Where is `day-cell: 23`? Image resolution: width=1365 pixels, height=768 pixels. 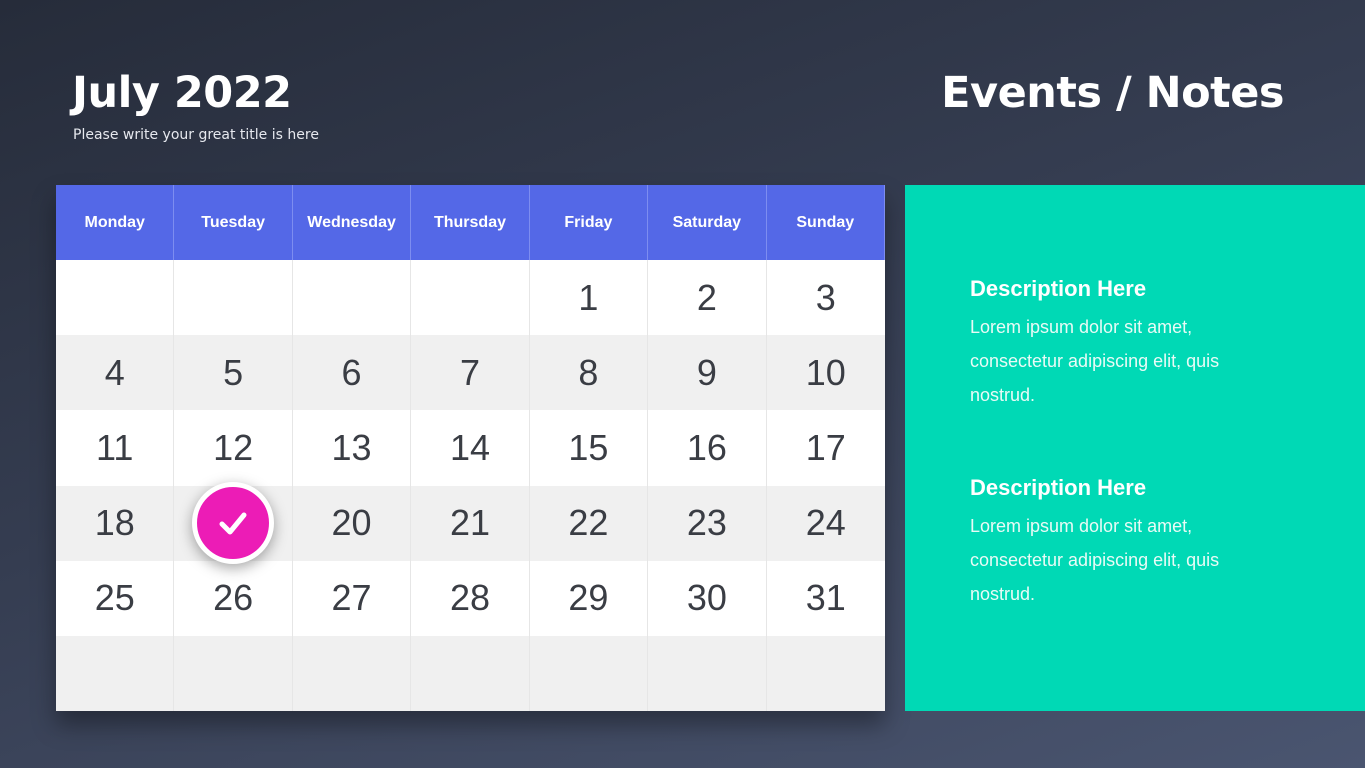 day-cell: 23 is located at coordinates (707, 523).